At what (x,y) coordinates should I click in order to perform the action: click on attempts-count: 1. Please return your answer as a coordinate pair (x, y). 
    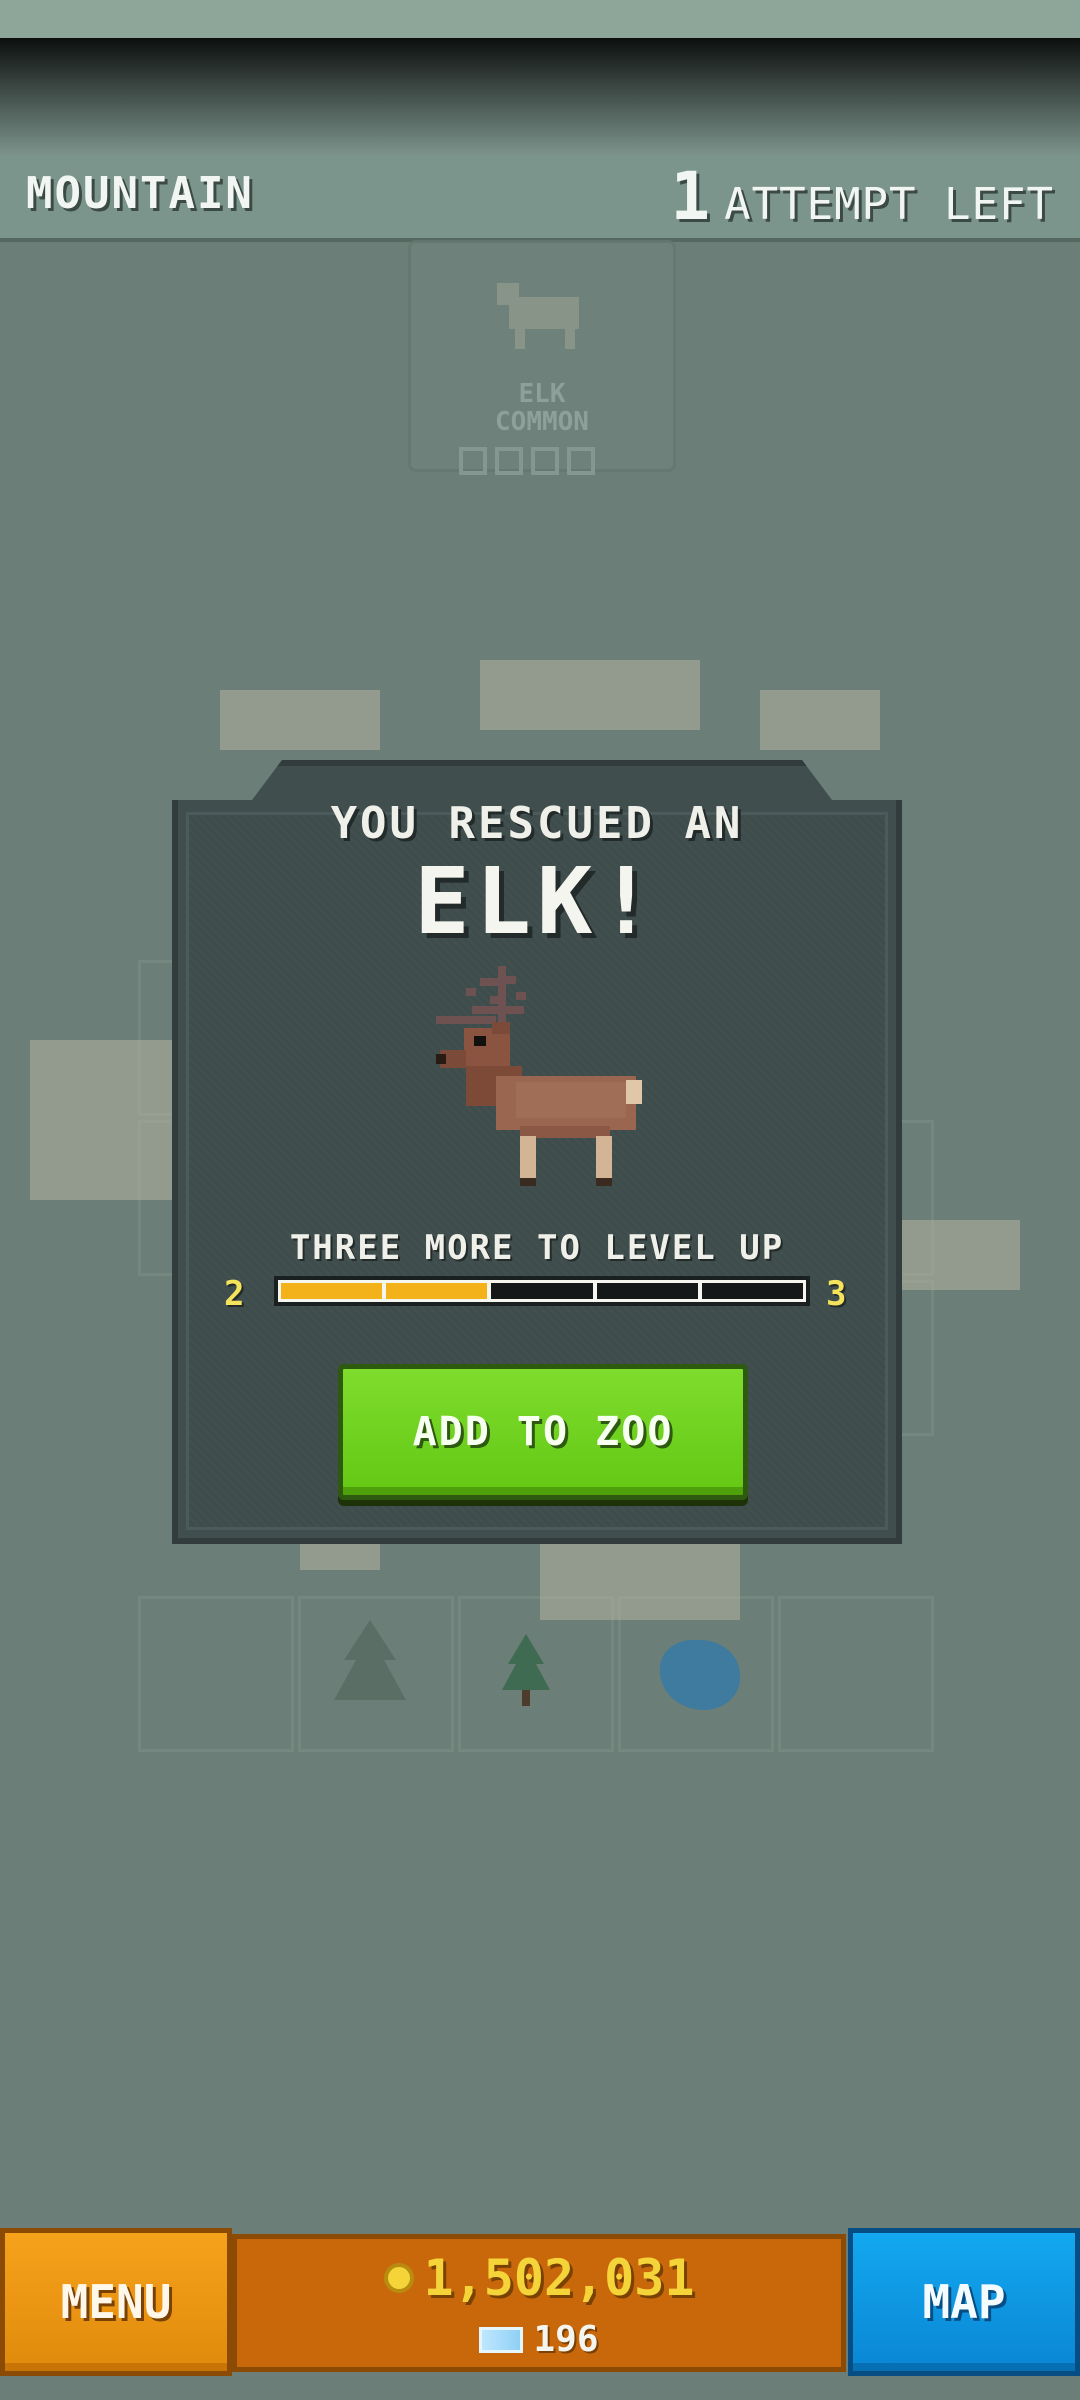
    Looking at the image, I should click on (690, 196).